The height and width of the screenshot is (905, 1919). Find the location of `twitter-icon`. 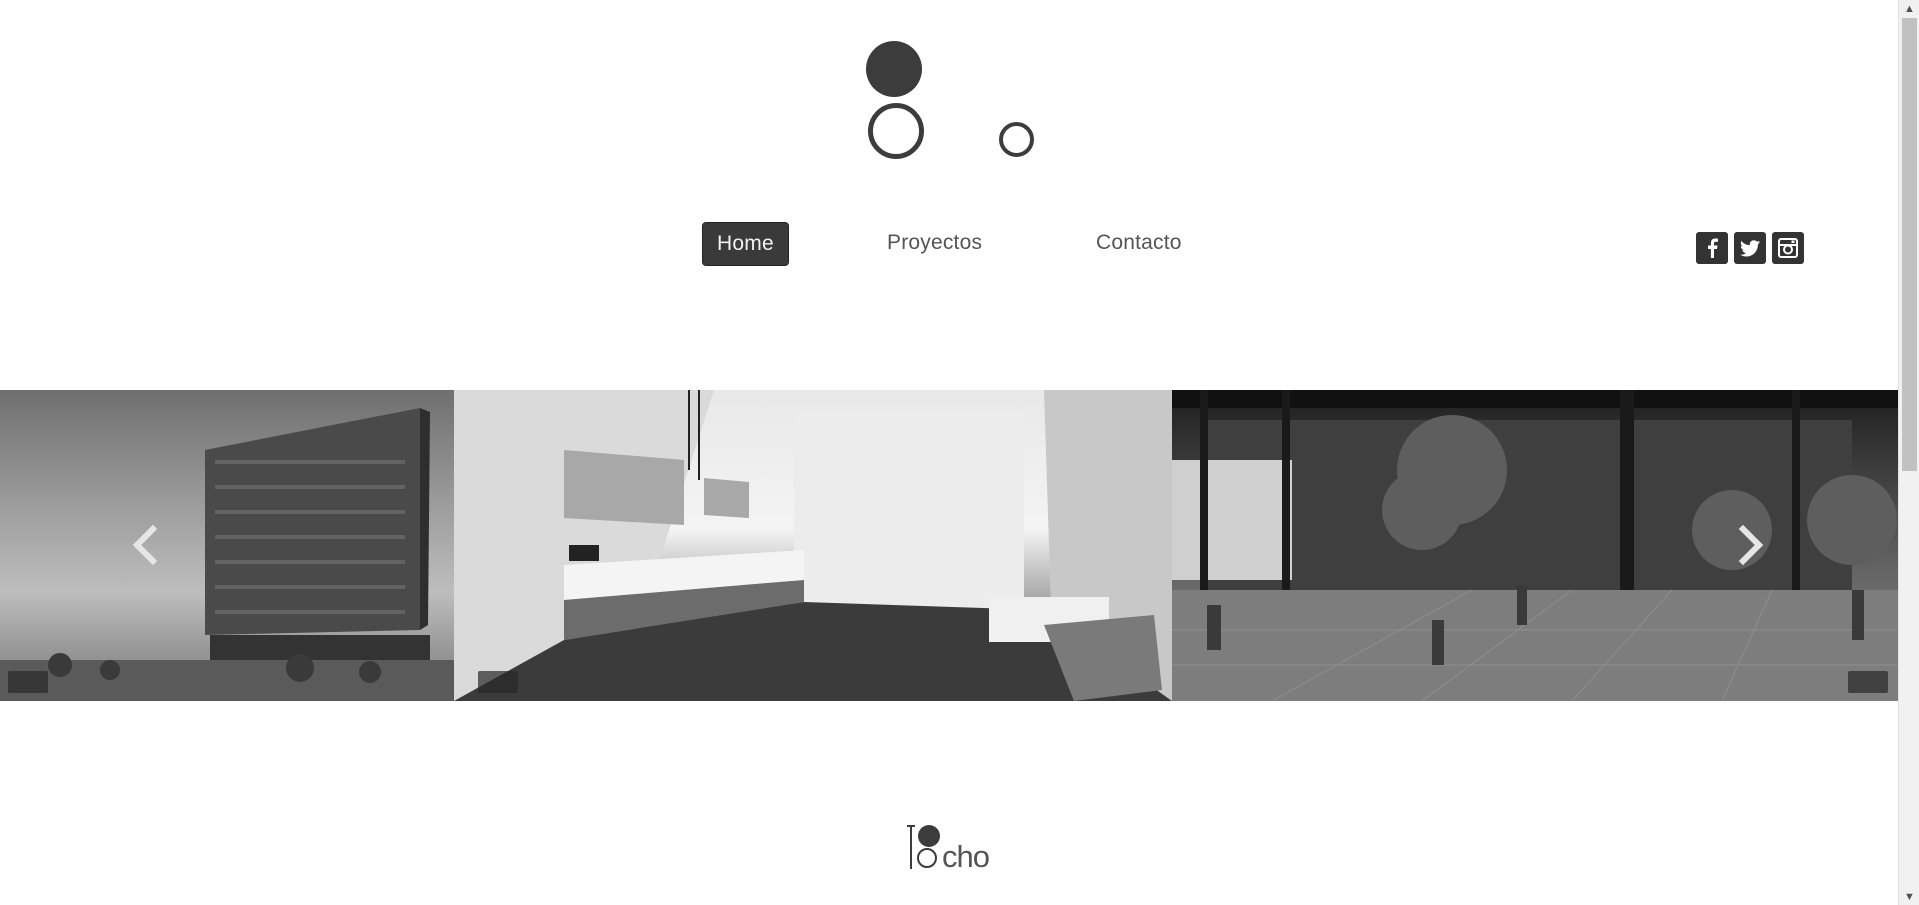

twitter-icon is located at coordinates (1750, 247).